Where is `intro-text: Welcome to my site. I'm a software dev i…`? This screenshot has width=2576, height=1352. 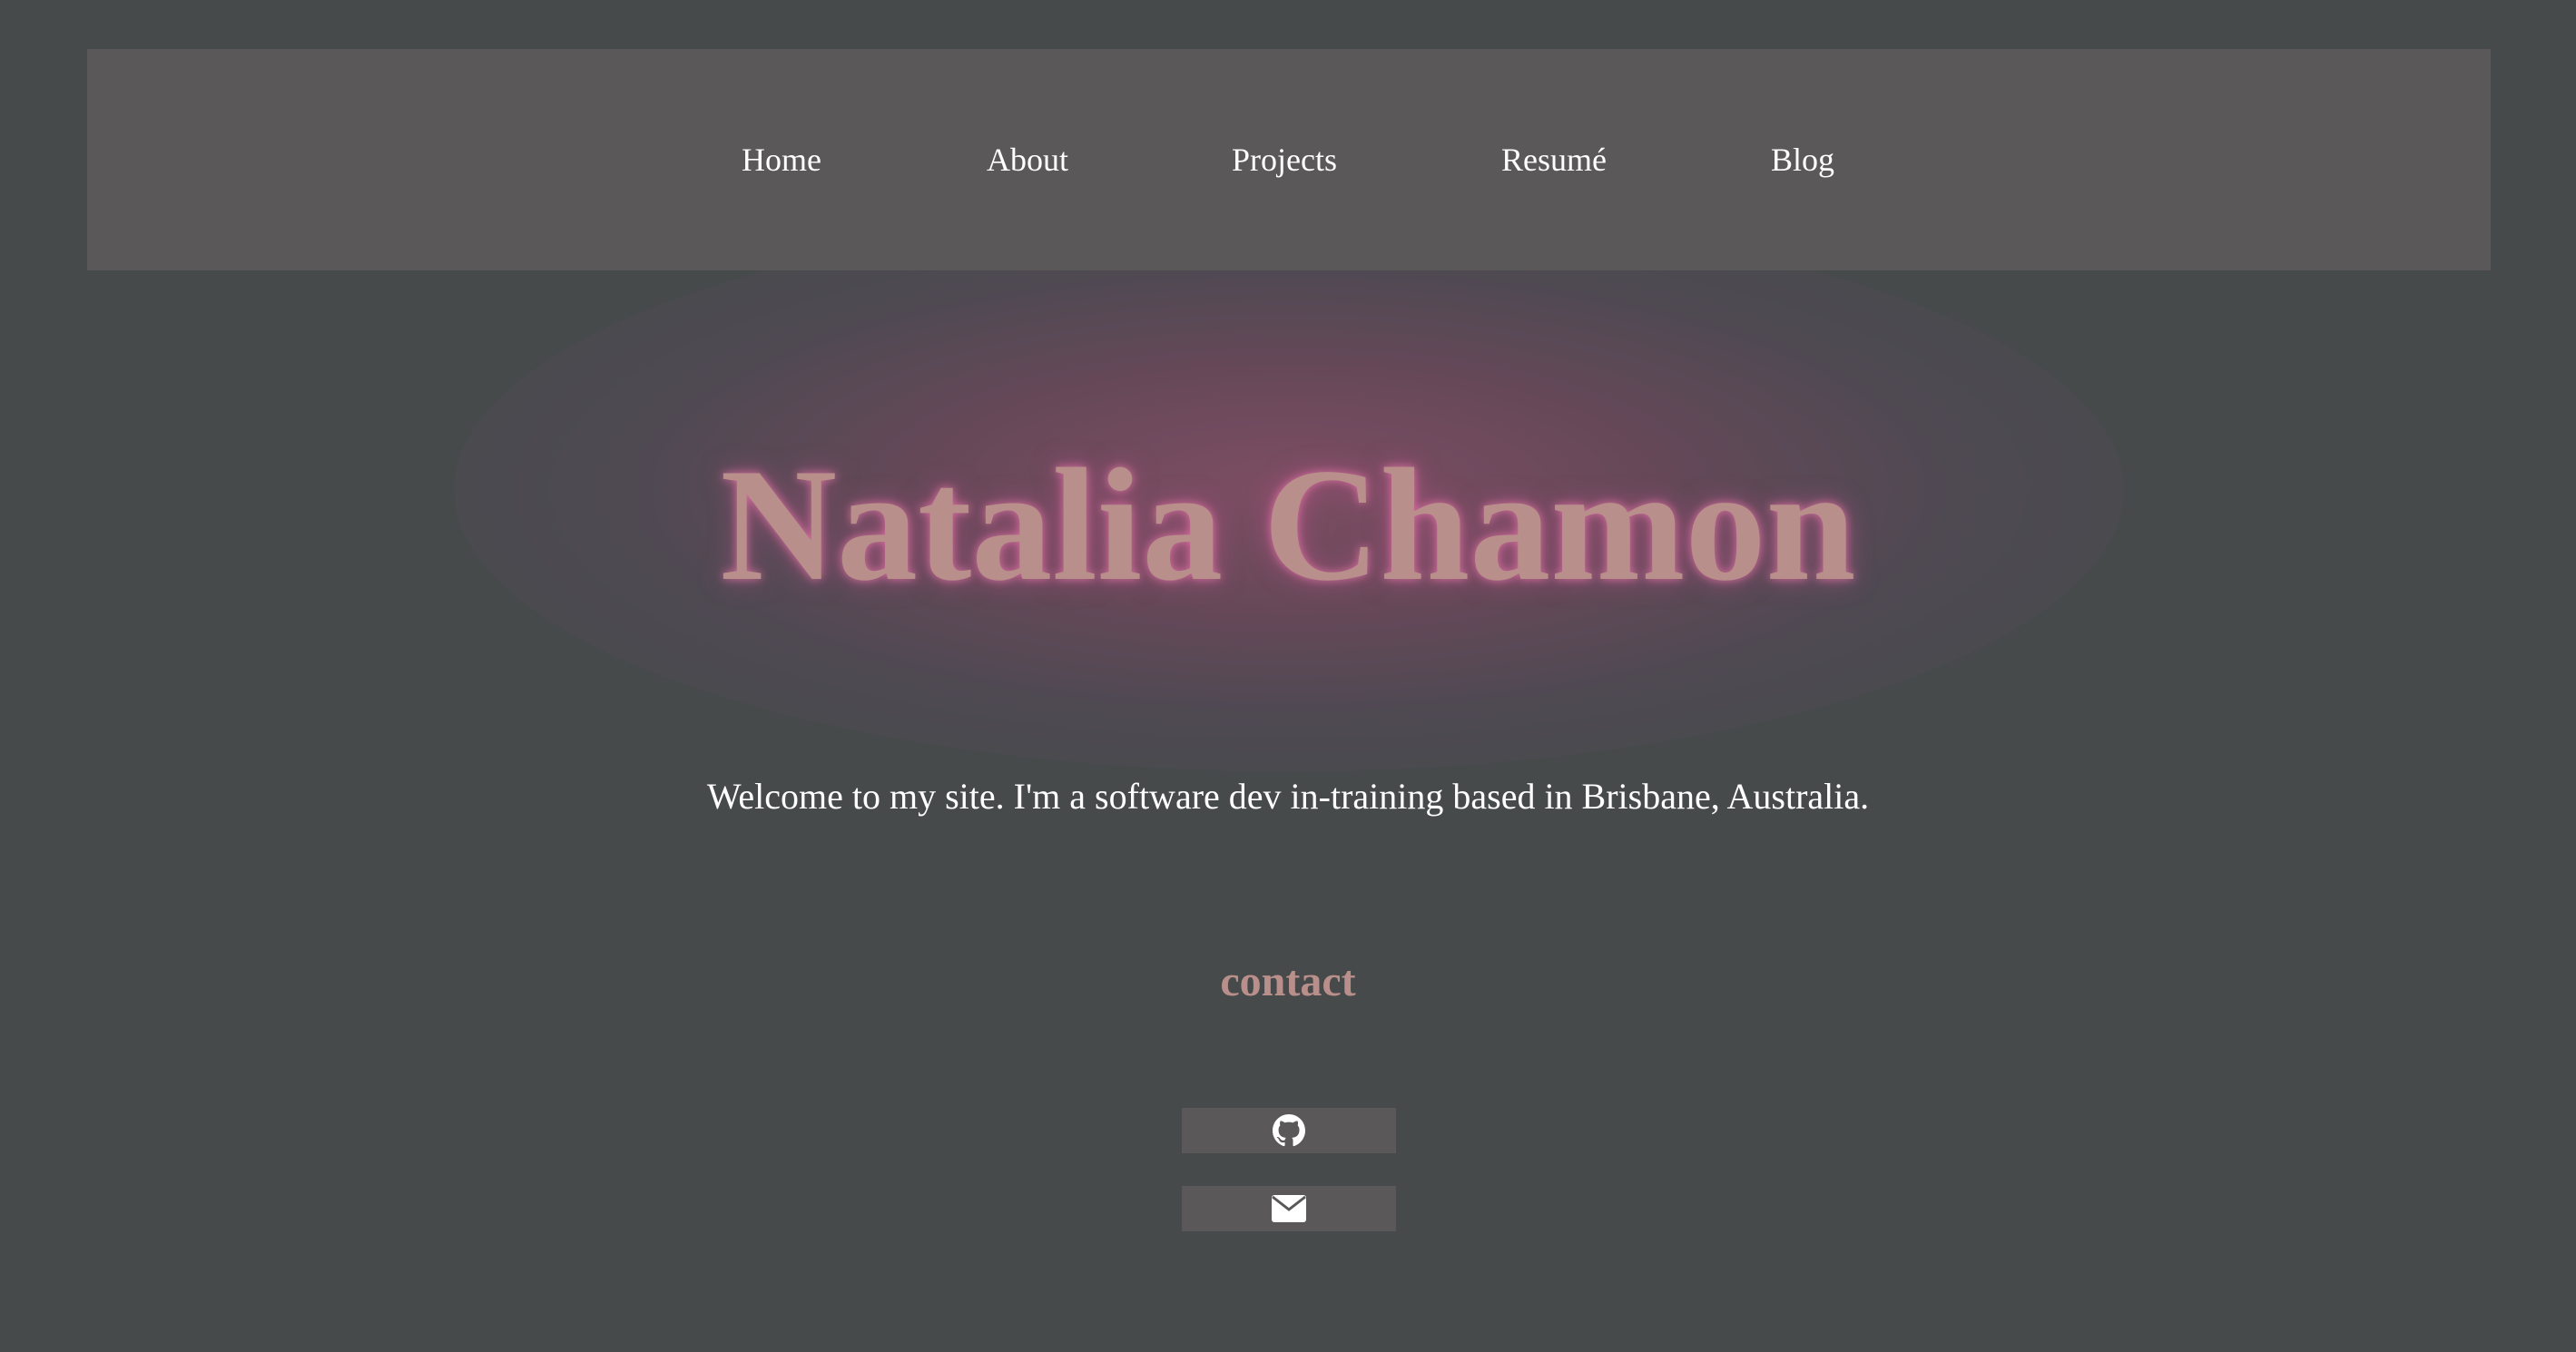 intro-text: Welcome to my site. I'm a software dev i… is located at coordinates (1288, 796).